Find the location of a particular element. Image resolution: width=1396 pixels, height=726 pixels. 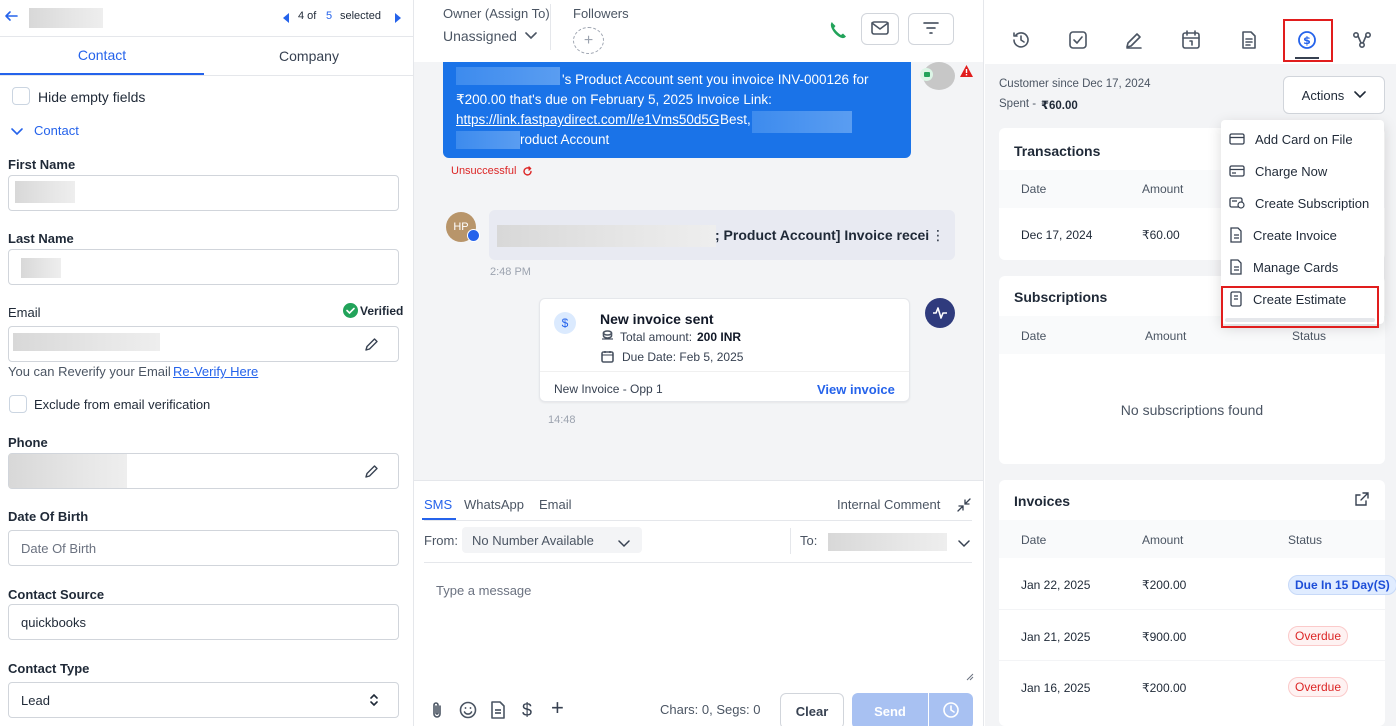

signature-redacted is located at coordinates (802, 122).